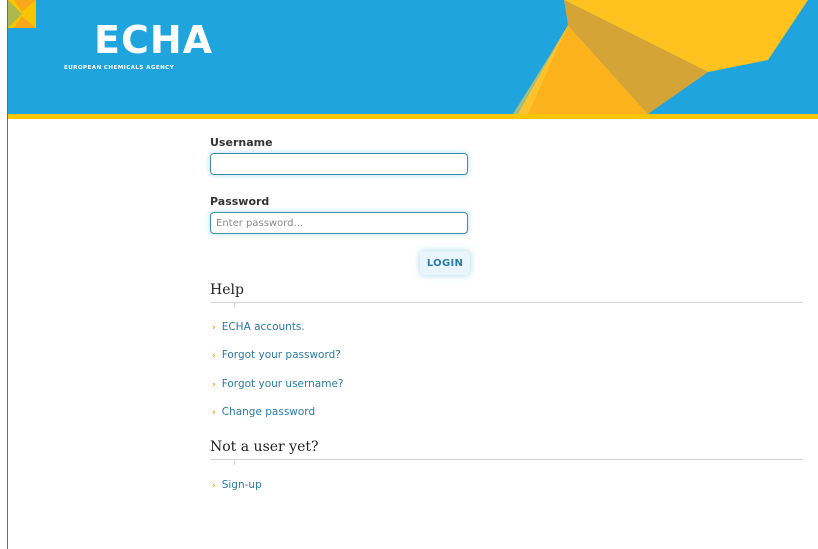 Image resolution: width=818 pixels, height=549 pixels. Describe the element at coordinates (339, 164) in the screenshot. I see `username-input` at that location.